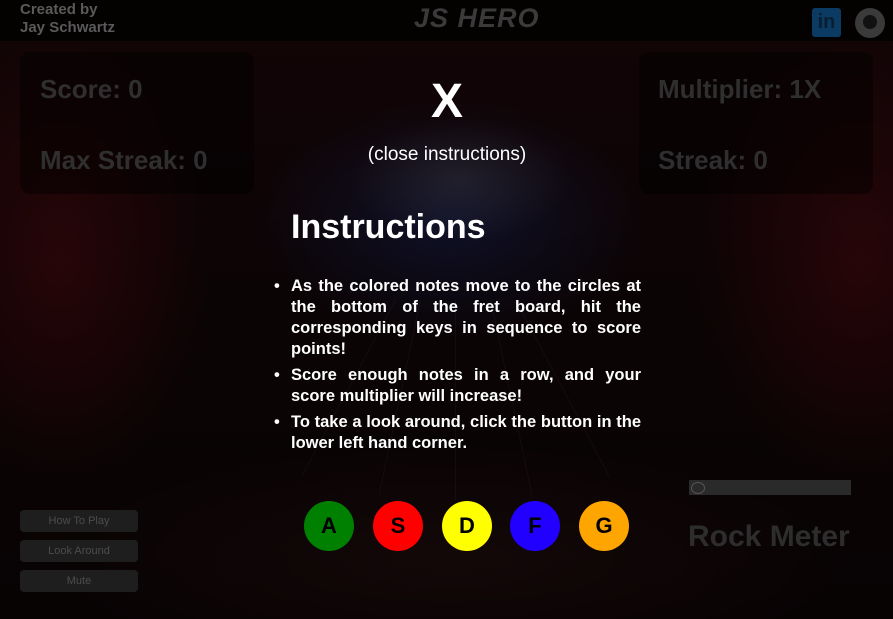  What do you see at coordinates (79, 551) in the screenshot?
I see `look-around-button: Look Around` at bounding box center [79, 551].